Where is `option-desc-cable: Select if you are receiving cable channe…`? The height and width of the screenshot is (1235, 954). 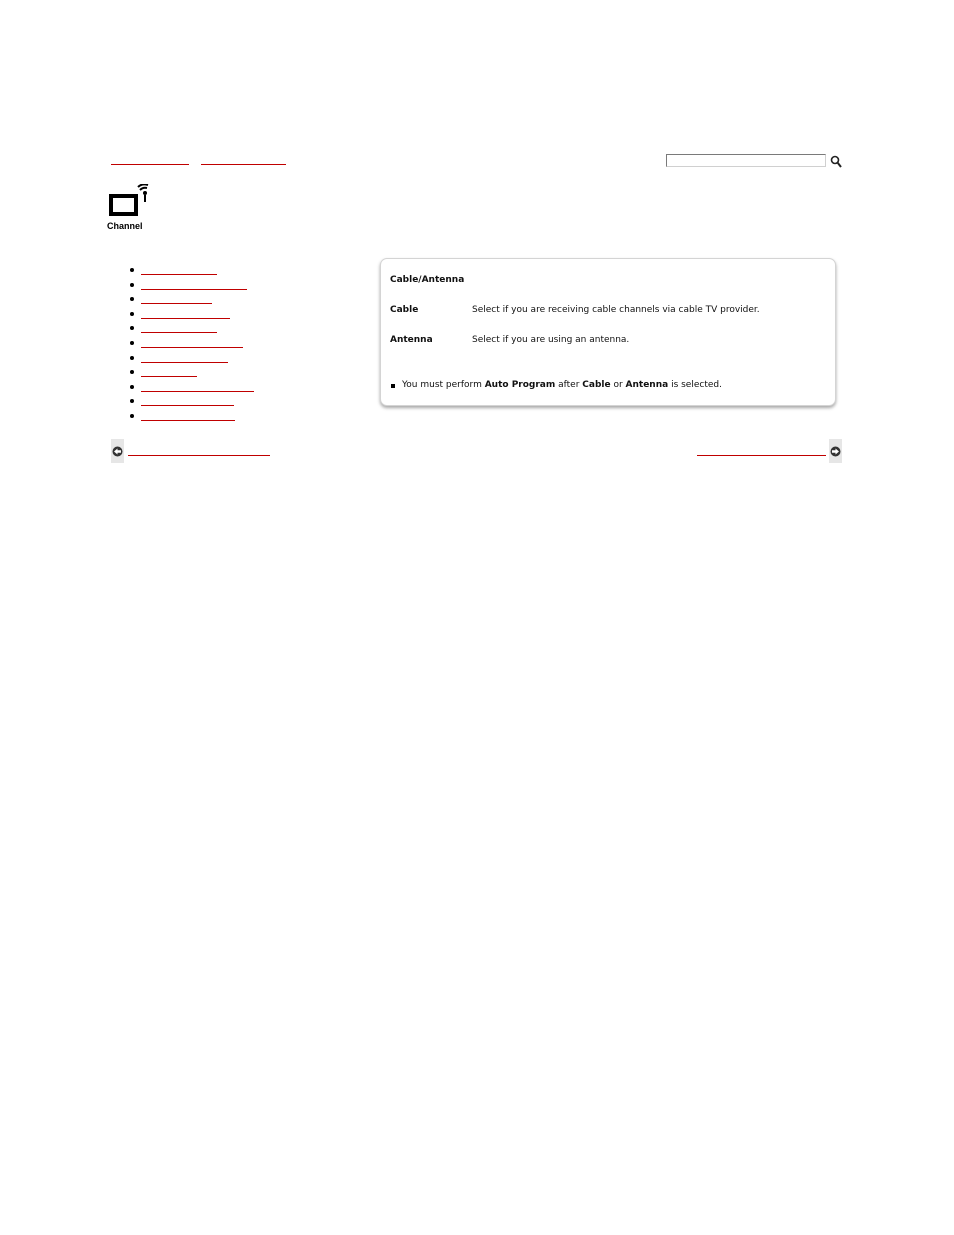 option-desc-cable: Select if you are receiving cable channe… is located at coordinates (616, 310).